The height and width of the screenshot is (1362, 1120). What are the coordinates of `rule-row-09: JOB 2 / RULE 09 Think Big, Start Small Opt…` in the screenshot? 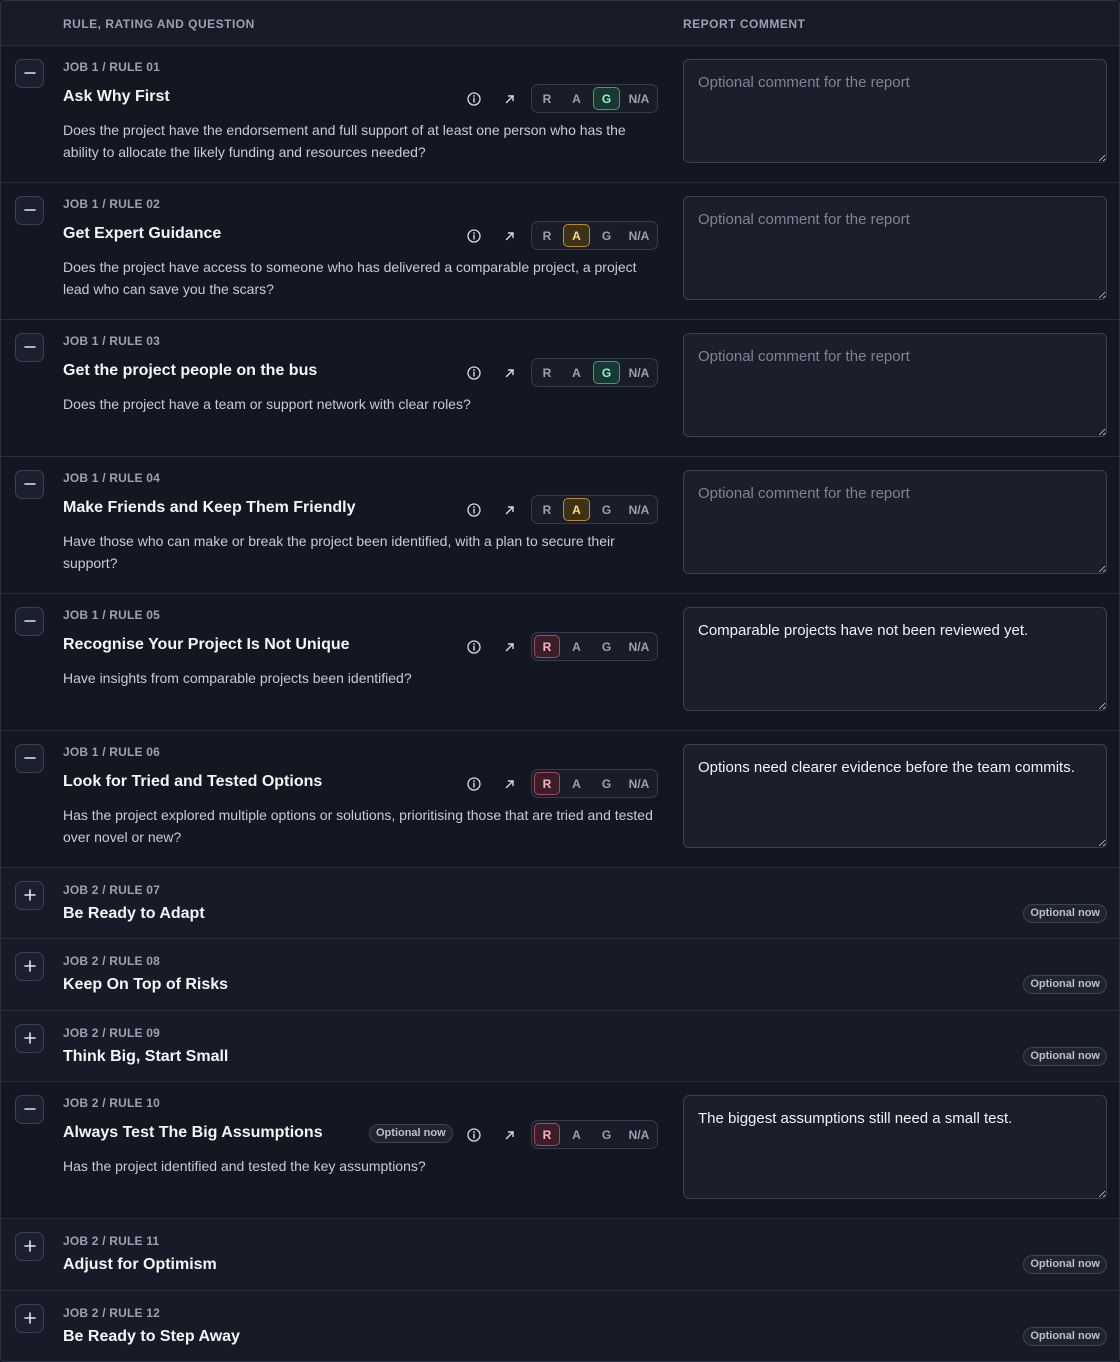 It's located at (560, 1046).